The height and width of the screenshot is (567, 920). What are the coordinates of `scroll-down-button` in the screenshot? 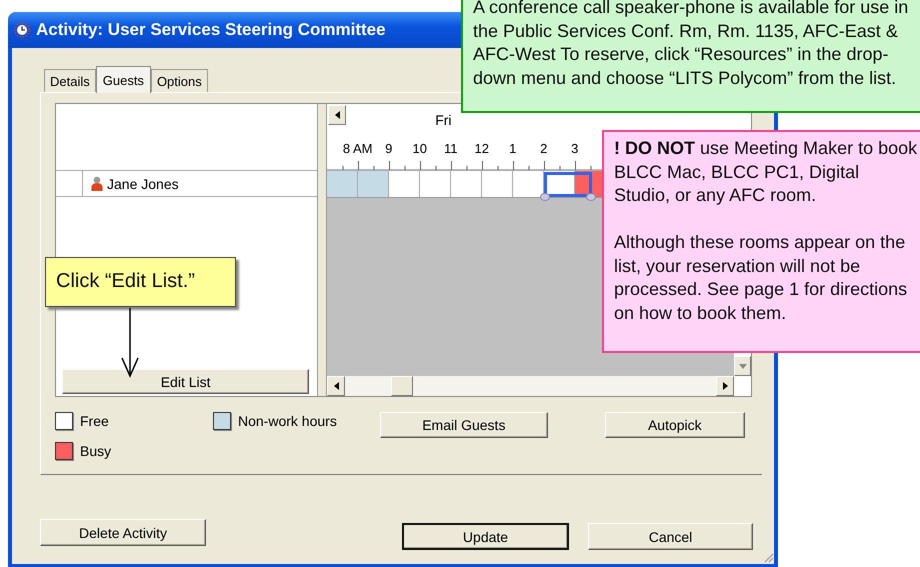 It's located at (742, 366).